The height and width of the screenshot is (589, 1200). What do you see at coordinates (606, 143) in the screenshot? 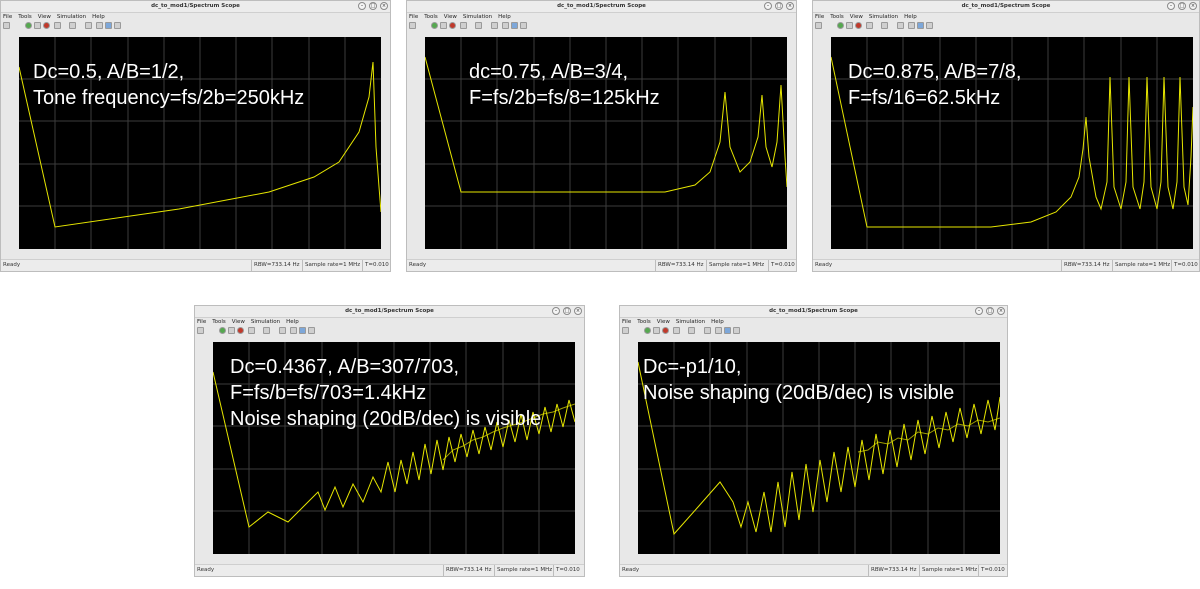
I see `spectrum-plot: dc=0.75, A/B=3/4, F=fs/2b=fs/8=125kHz` at bounding box center [606, 143].